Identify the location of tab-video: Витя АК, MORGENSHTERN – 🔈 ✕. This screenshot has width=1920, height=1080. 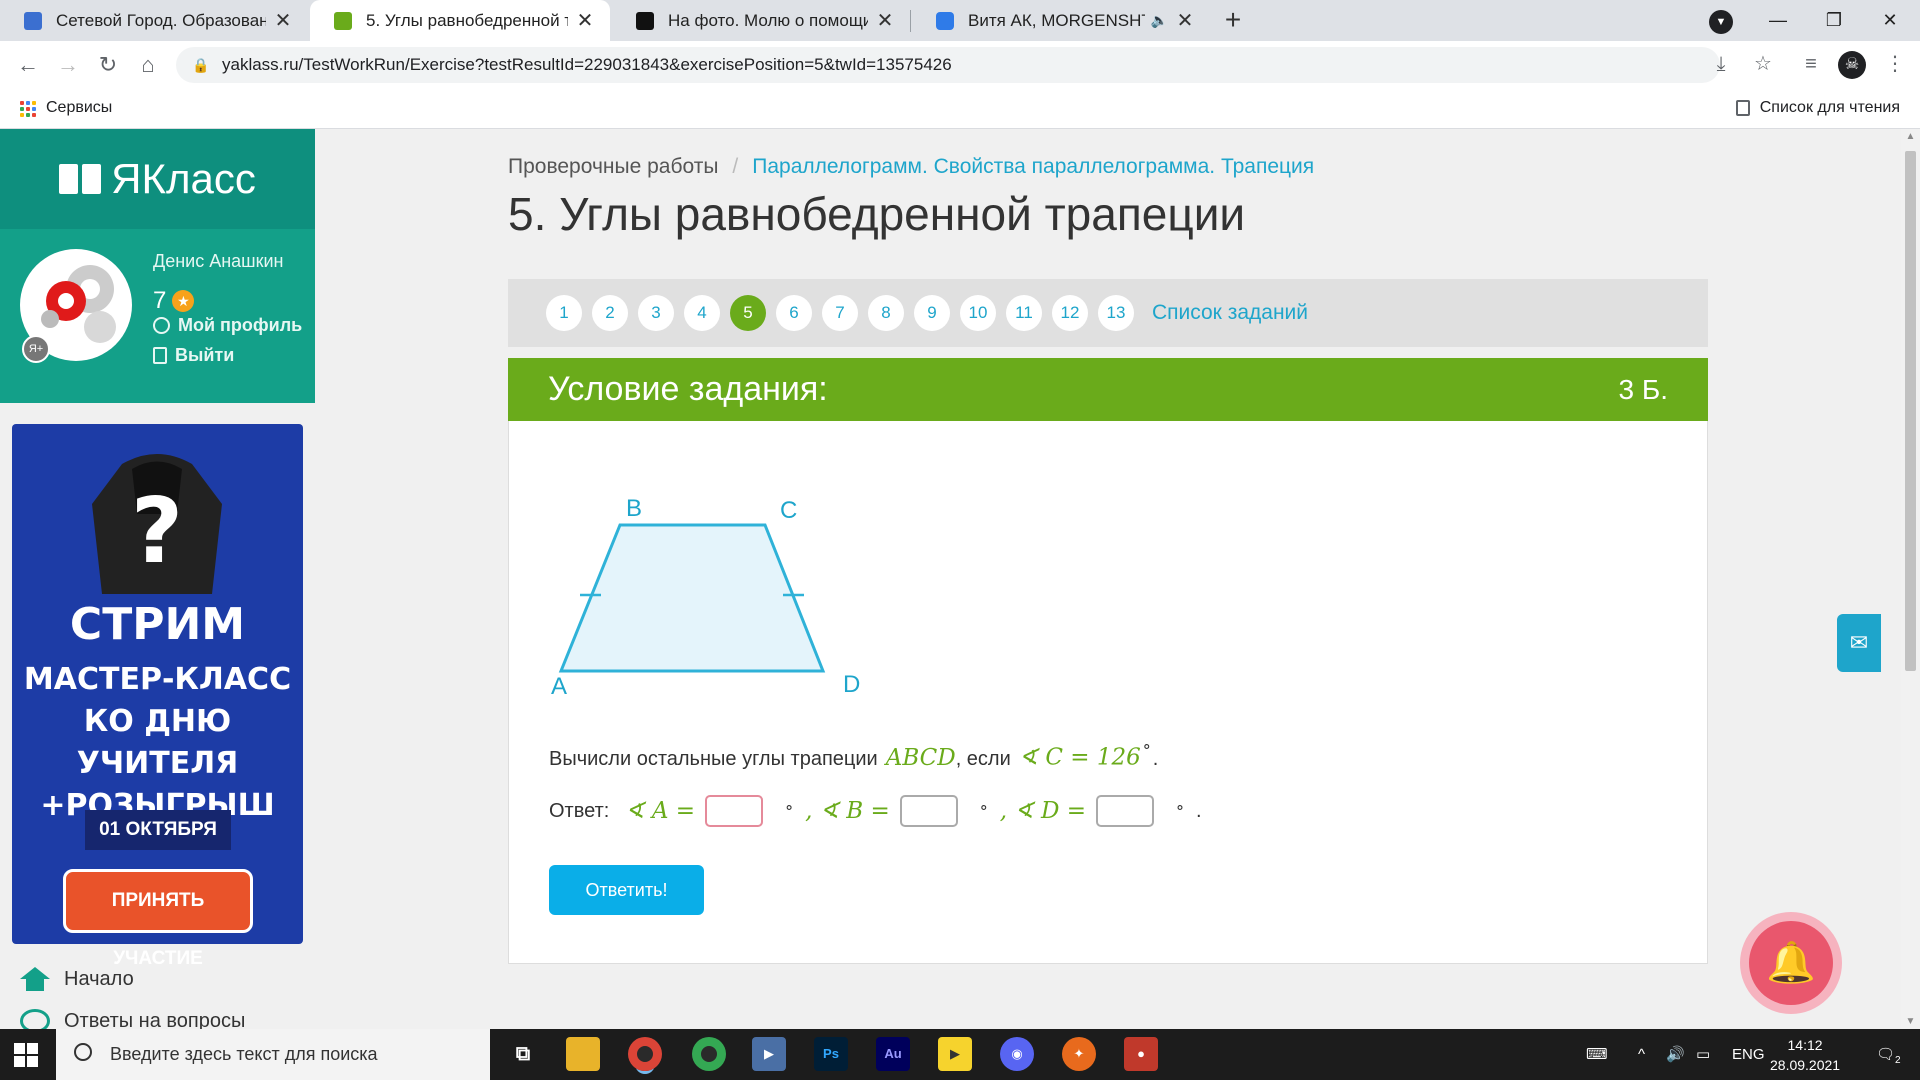
(1061, 20).